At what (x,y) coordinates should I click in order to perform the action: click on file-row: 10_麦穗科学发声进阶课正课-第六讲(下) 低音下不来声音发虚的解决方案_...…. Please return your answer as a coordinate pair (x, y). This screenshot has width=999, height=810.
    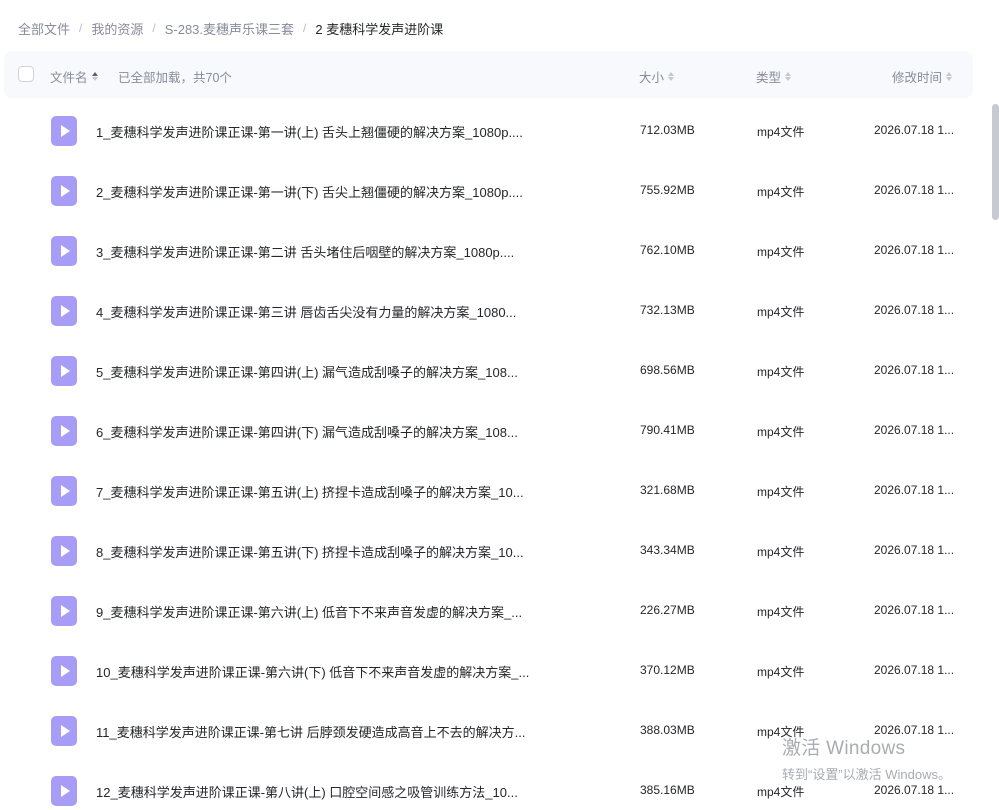
    Looking at the image, I should click on (495, 671).